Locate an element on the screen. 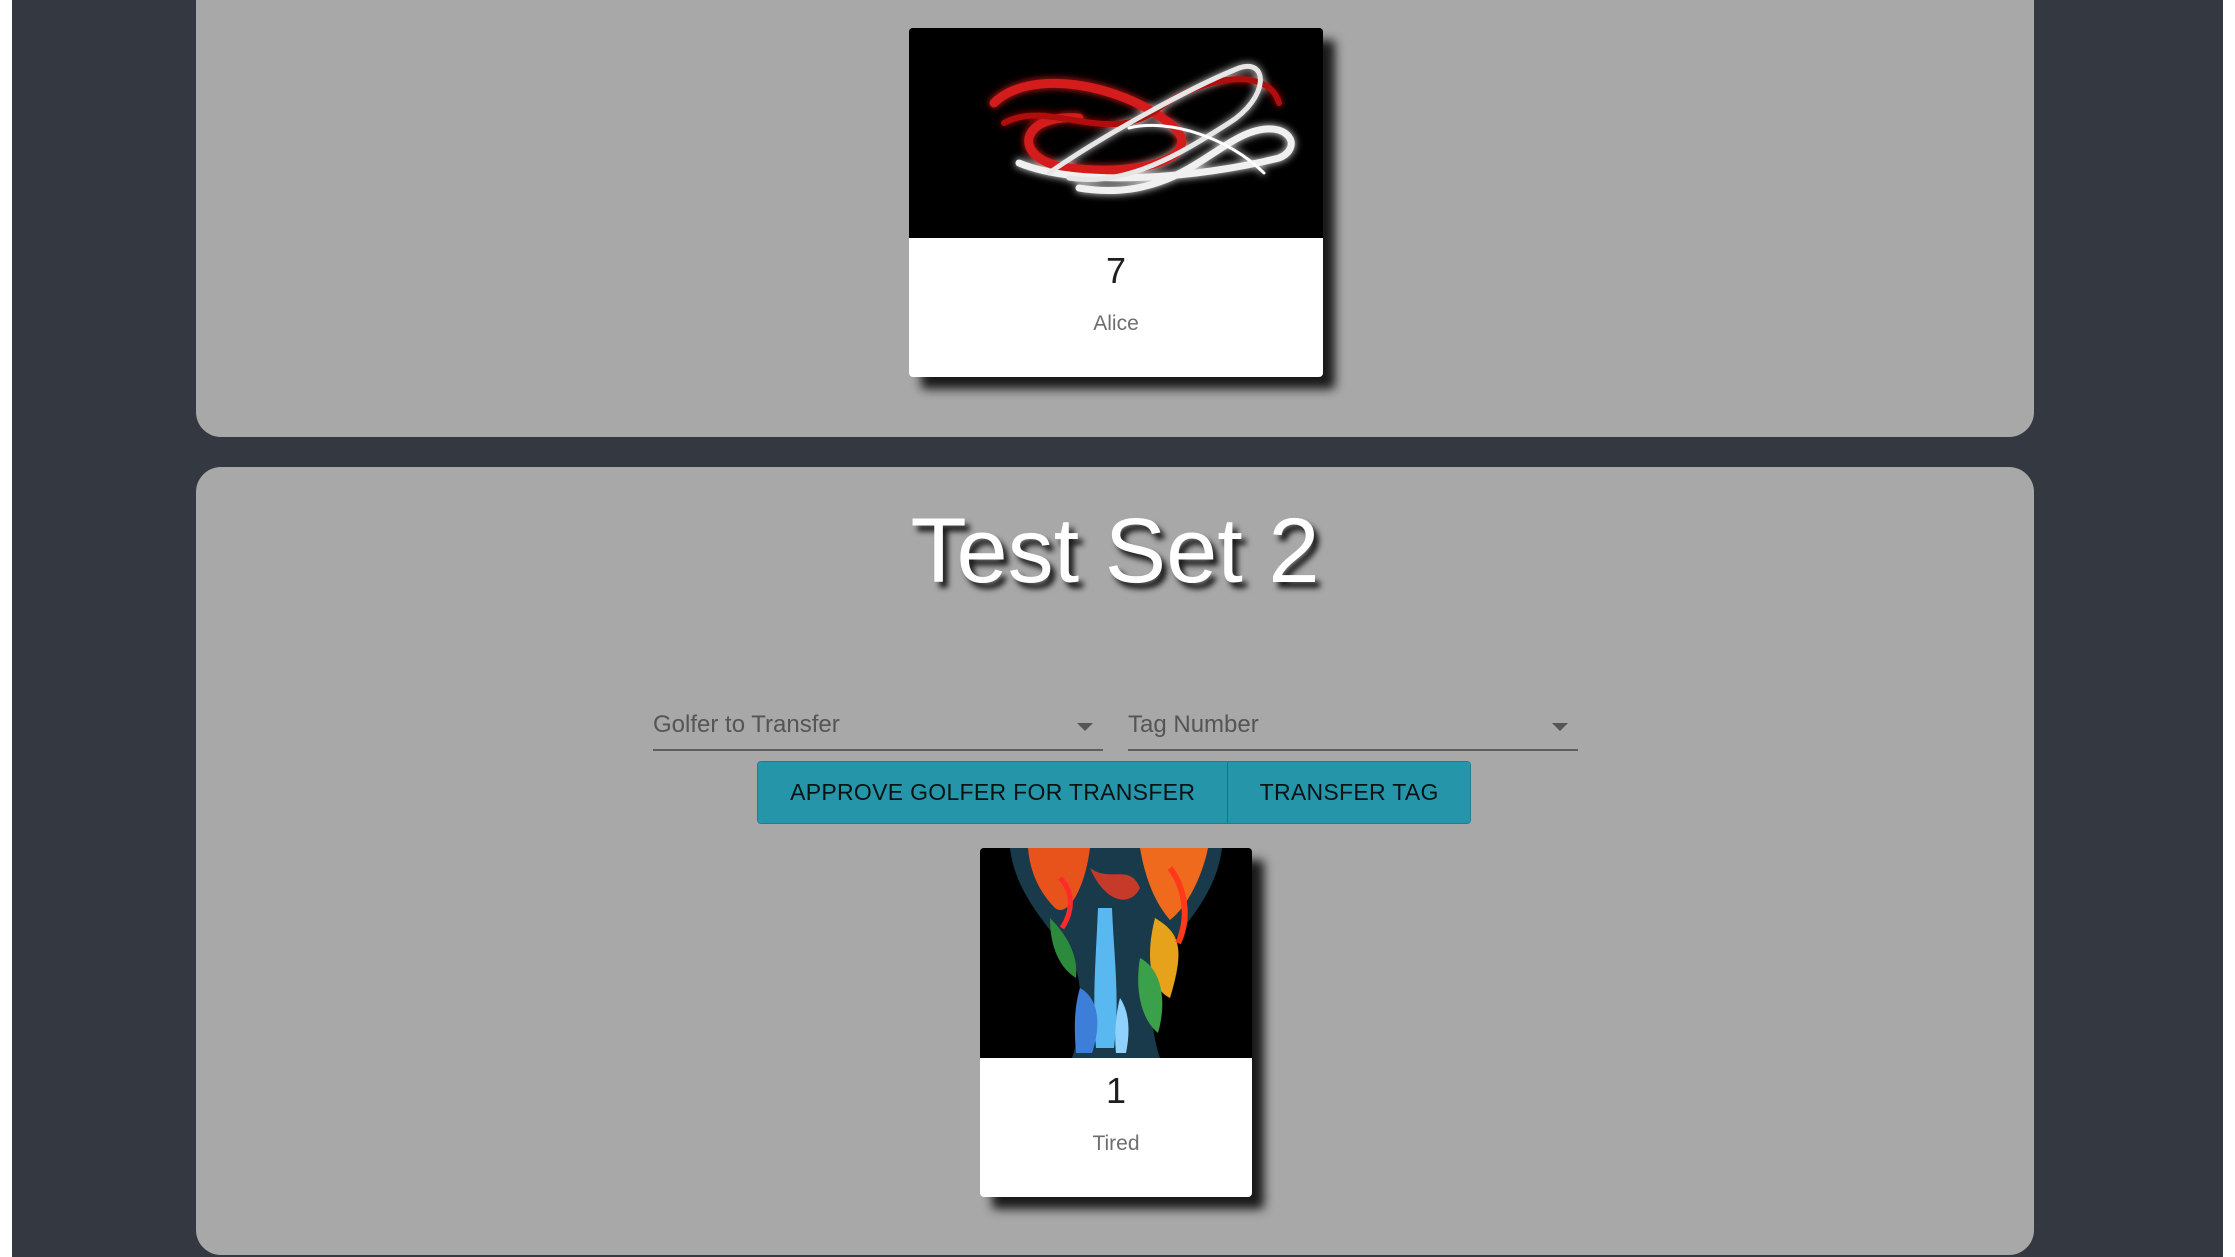 The width and height of the screenshot is (2235, 1257). golfer-name: Alice is located at coordinates (1116, 323).